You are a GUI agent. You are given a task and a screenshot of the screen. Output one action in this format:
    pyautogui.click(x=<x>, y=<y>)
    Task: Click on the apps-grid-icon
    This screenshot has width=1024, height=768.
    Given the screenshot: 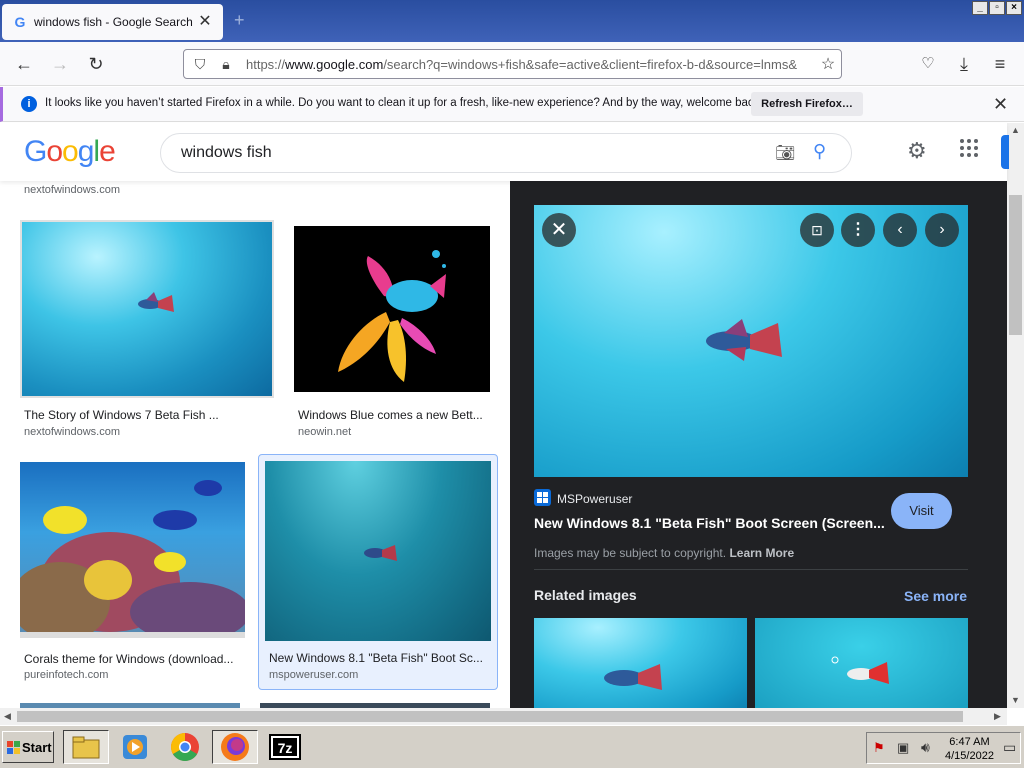 What is the action you would take?
    pyautogui.click(x=969, y=148)
    